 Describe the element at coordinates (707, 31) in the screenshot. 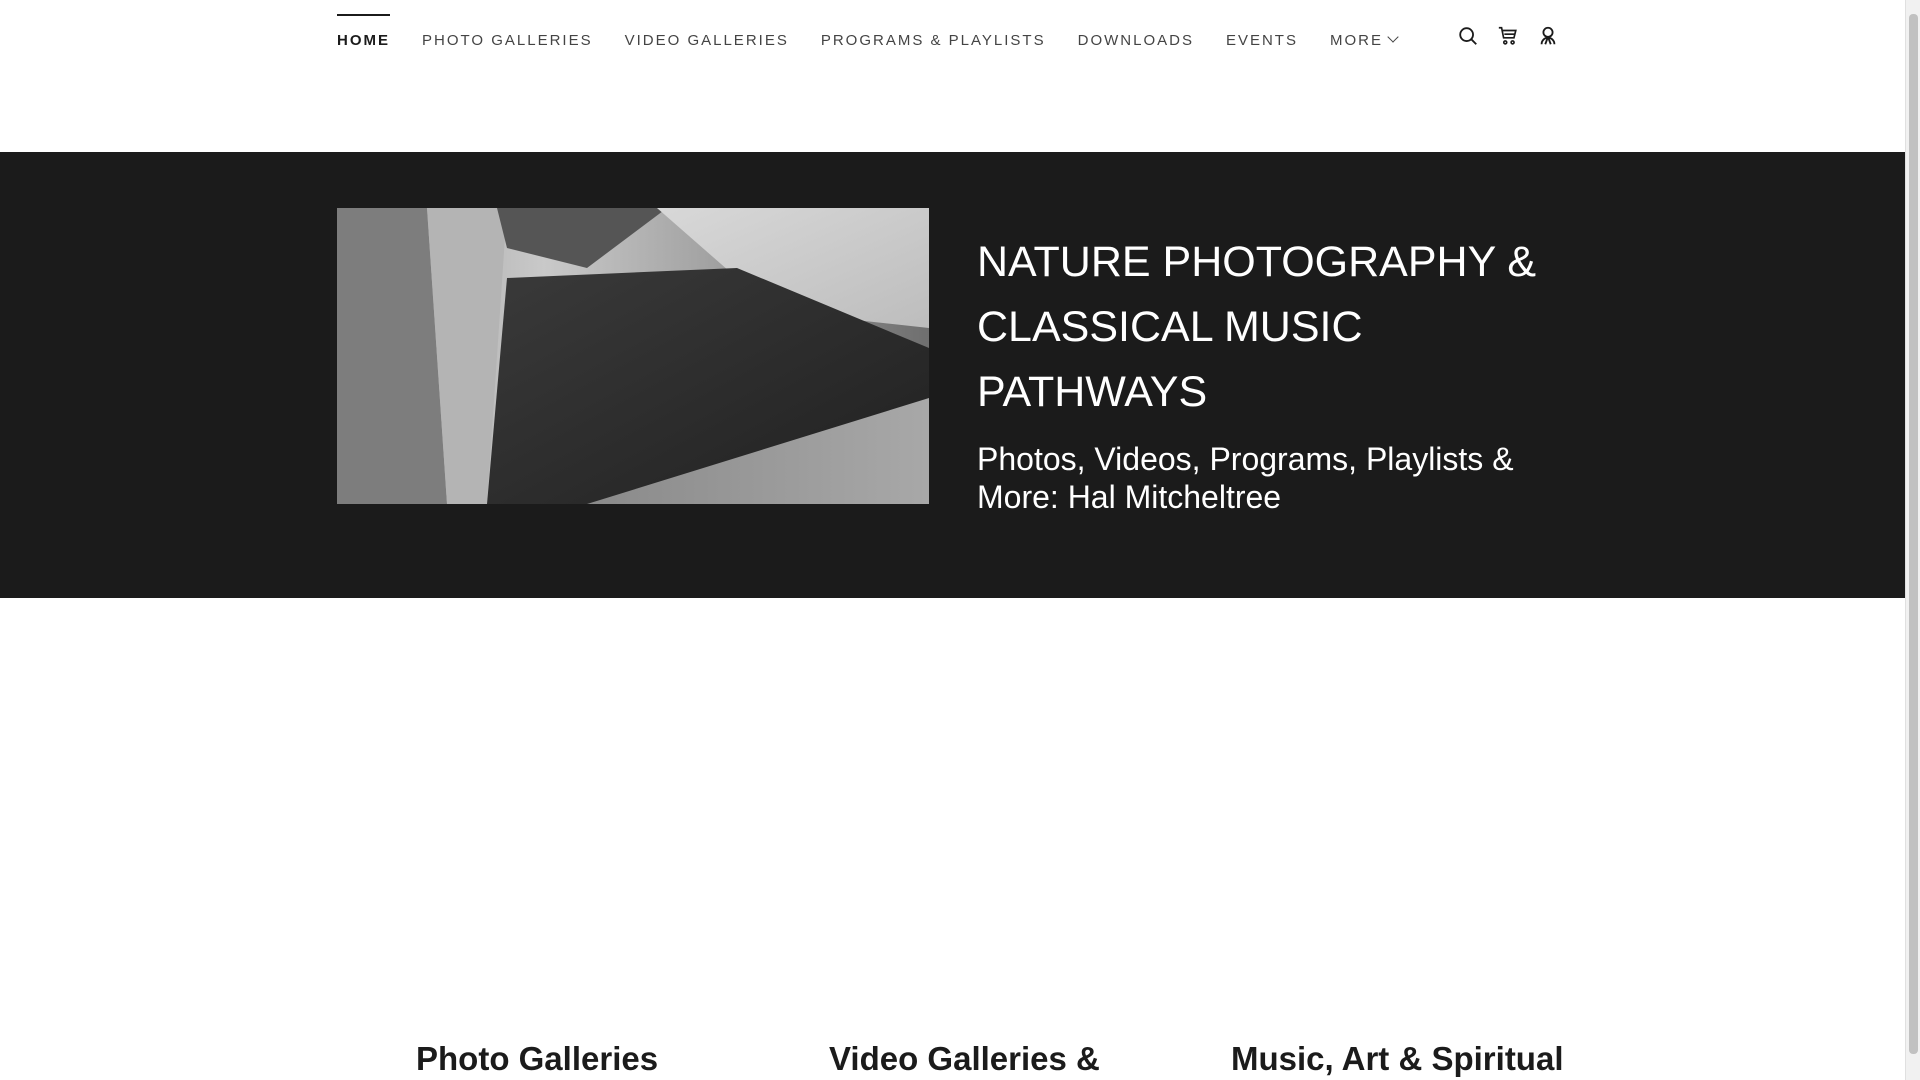

I see `nav-item-video-galleries: VIDEO GALLERIES` at that location.